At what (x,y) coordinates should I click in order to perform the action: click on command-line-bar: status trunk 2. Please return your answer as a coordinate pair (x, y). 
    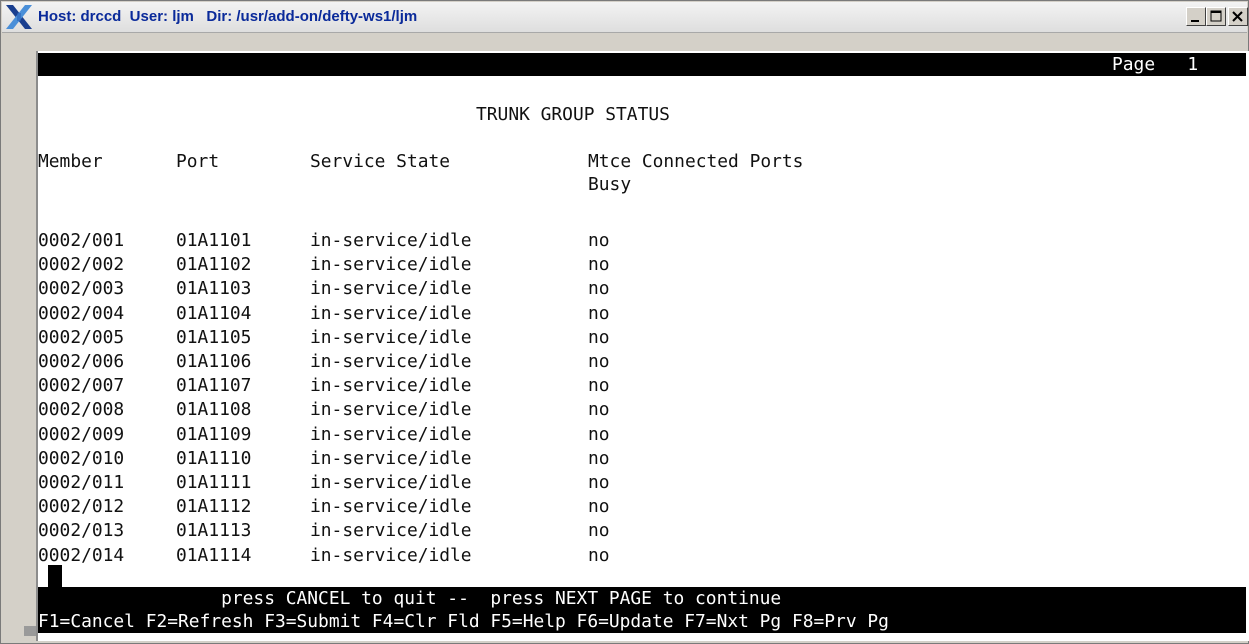
    Looking at the image, I should click on (642, 75).